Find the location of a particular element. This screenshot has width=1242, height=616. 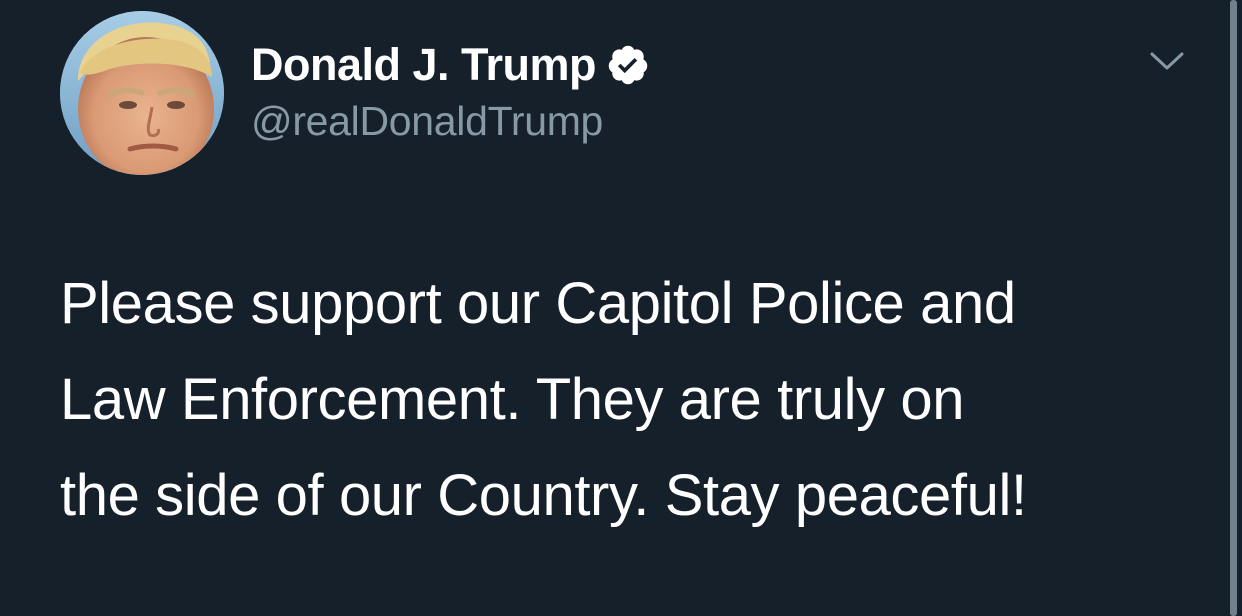

scrollbar-thumb is located at coordinates (1233, 308).